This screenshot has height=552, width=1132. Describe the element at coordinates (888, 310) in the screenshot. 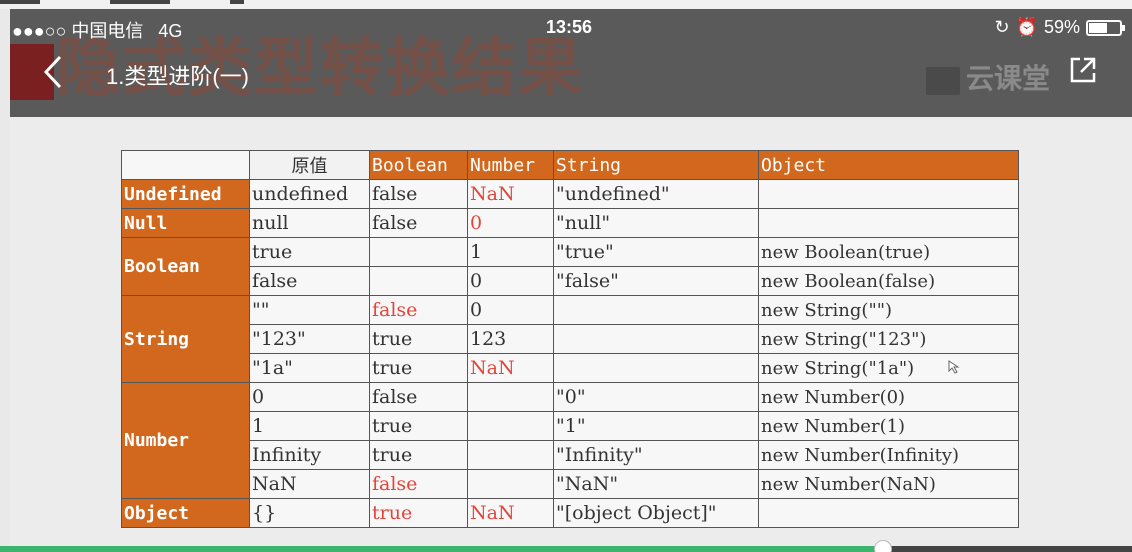

I see `cell-object: new String("")` at that location.